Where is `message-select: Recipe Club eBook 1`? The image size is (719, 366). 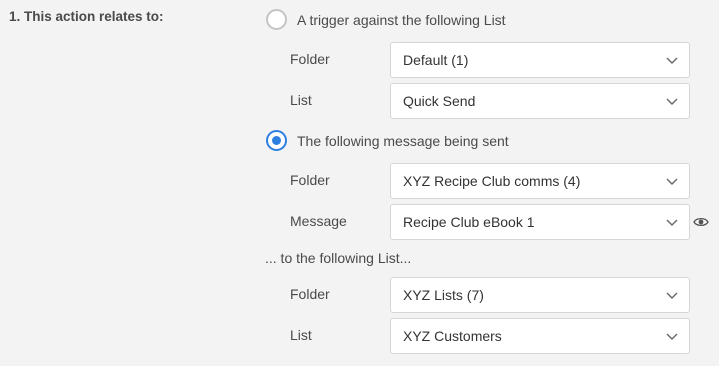
message-select: Recipe Club eBook 1 is located at coordinates (540, 222).